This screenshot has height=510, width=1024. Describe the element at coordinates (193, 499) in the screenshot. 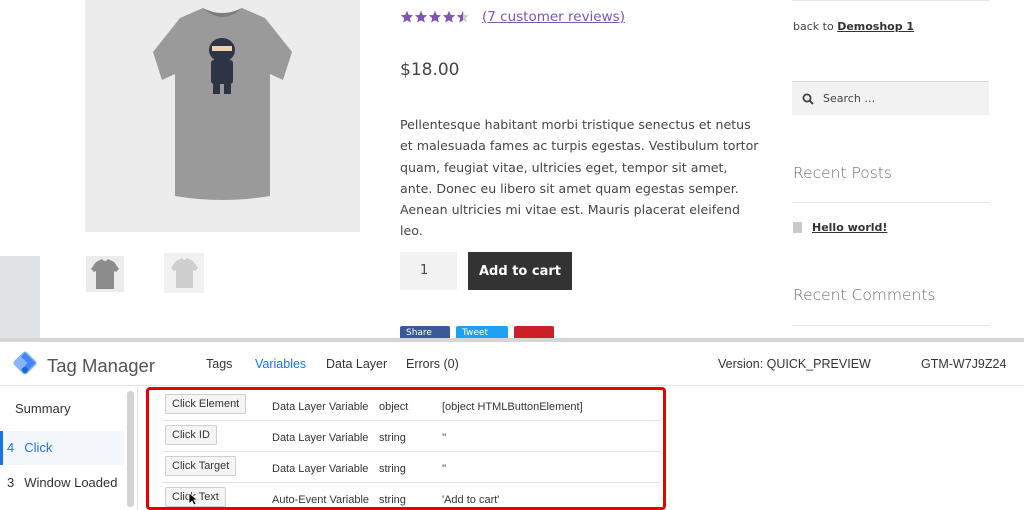

I see `mouse-cursor-icon` at that location.